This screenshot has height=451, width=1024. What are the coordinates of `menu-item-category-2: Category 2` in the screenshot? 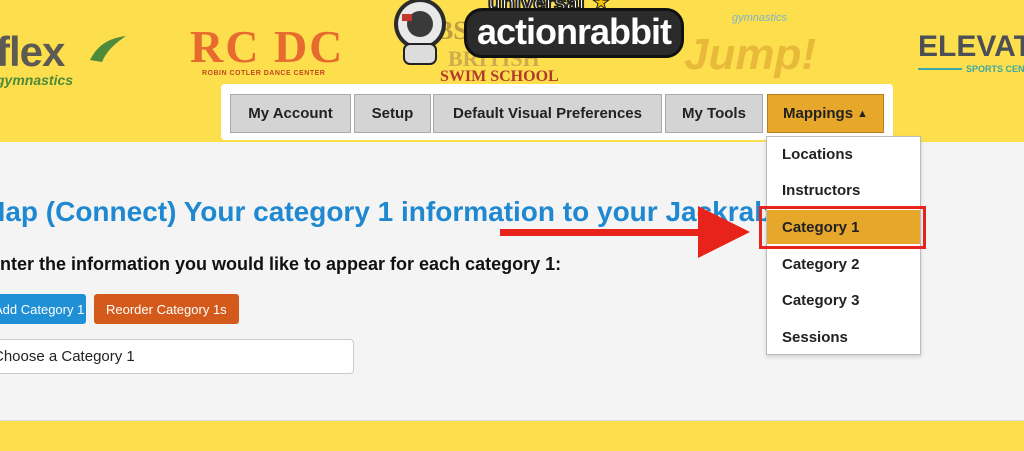 It's located at (843, 264).